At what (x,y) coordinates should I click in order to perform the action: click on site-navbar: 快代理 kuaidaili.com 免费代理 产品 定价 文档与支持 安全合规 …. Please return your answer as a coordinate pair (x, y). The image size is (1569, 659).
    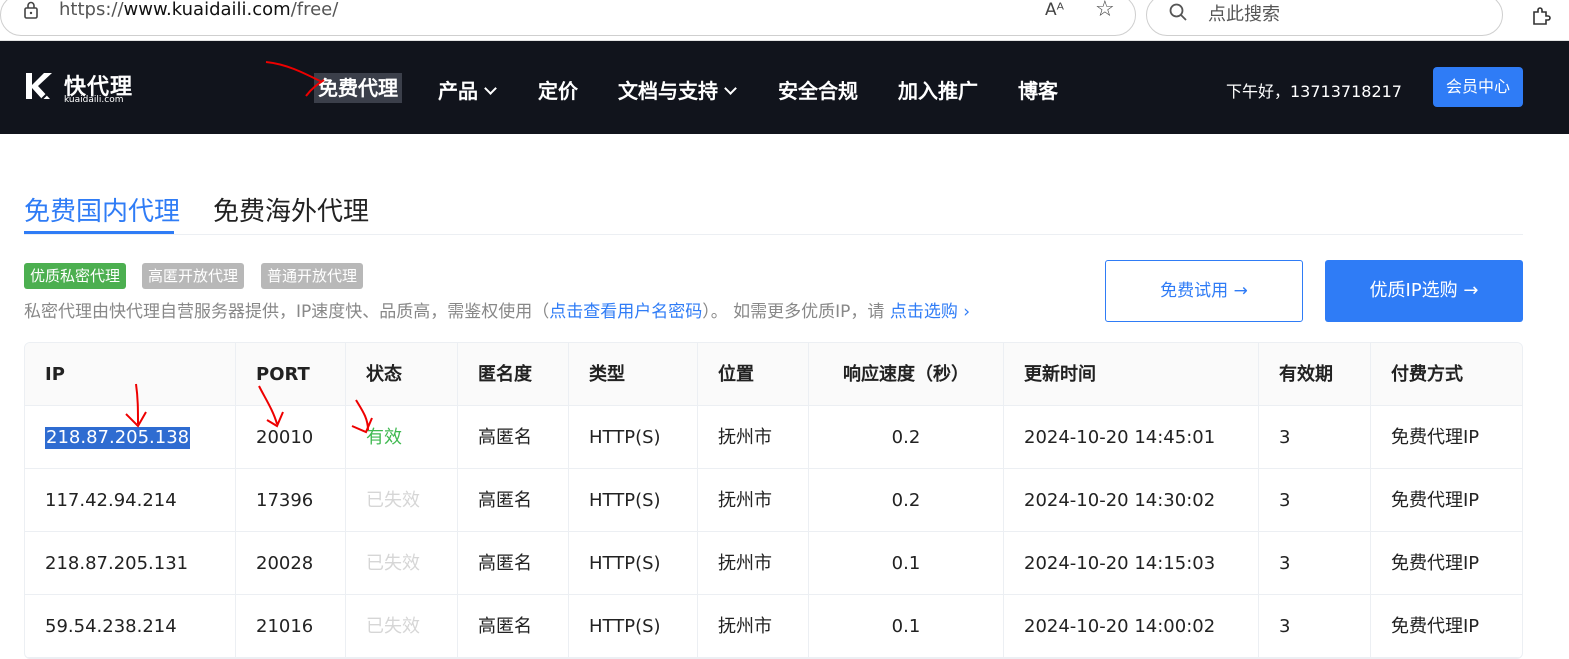
    Looking at the image, I should click on (784, 87).